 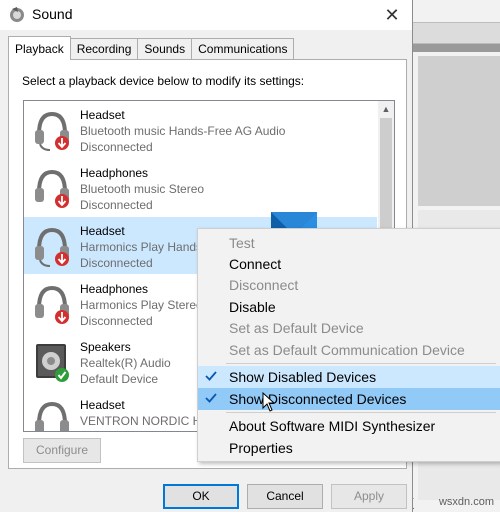 What do you see at coordinates (62, 450) in the screenshot?
I see `configure-button: Configure` at bounding box center [62, 450].